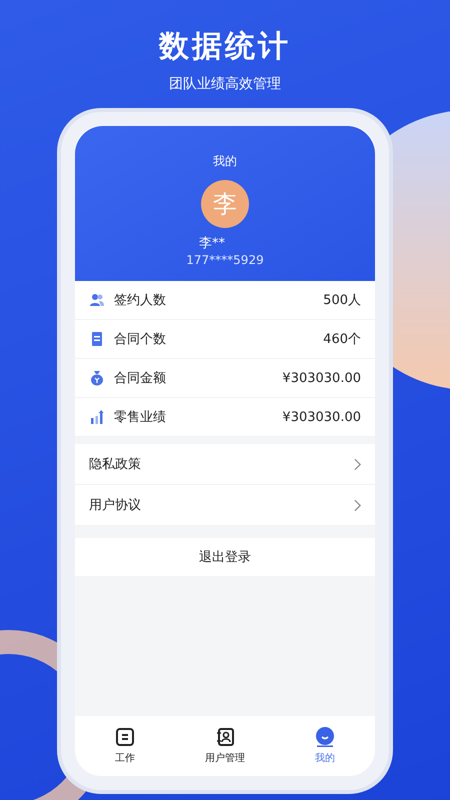 The height and width of the screenshot is (800, 450). What do you see at coordinates (342, 300) in the screenshot?
I see `stat-value: 500人` at bounding box center [342, 300].